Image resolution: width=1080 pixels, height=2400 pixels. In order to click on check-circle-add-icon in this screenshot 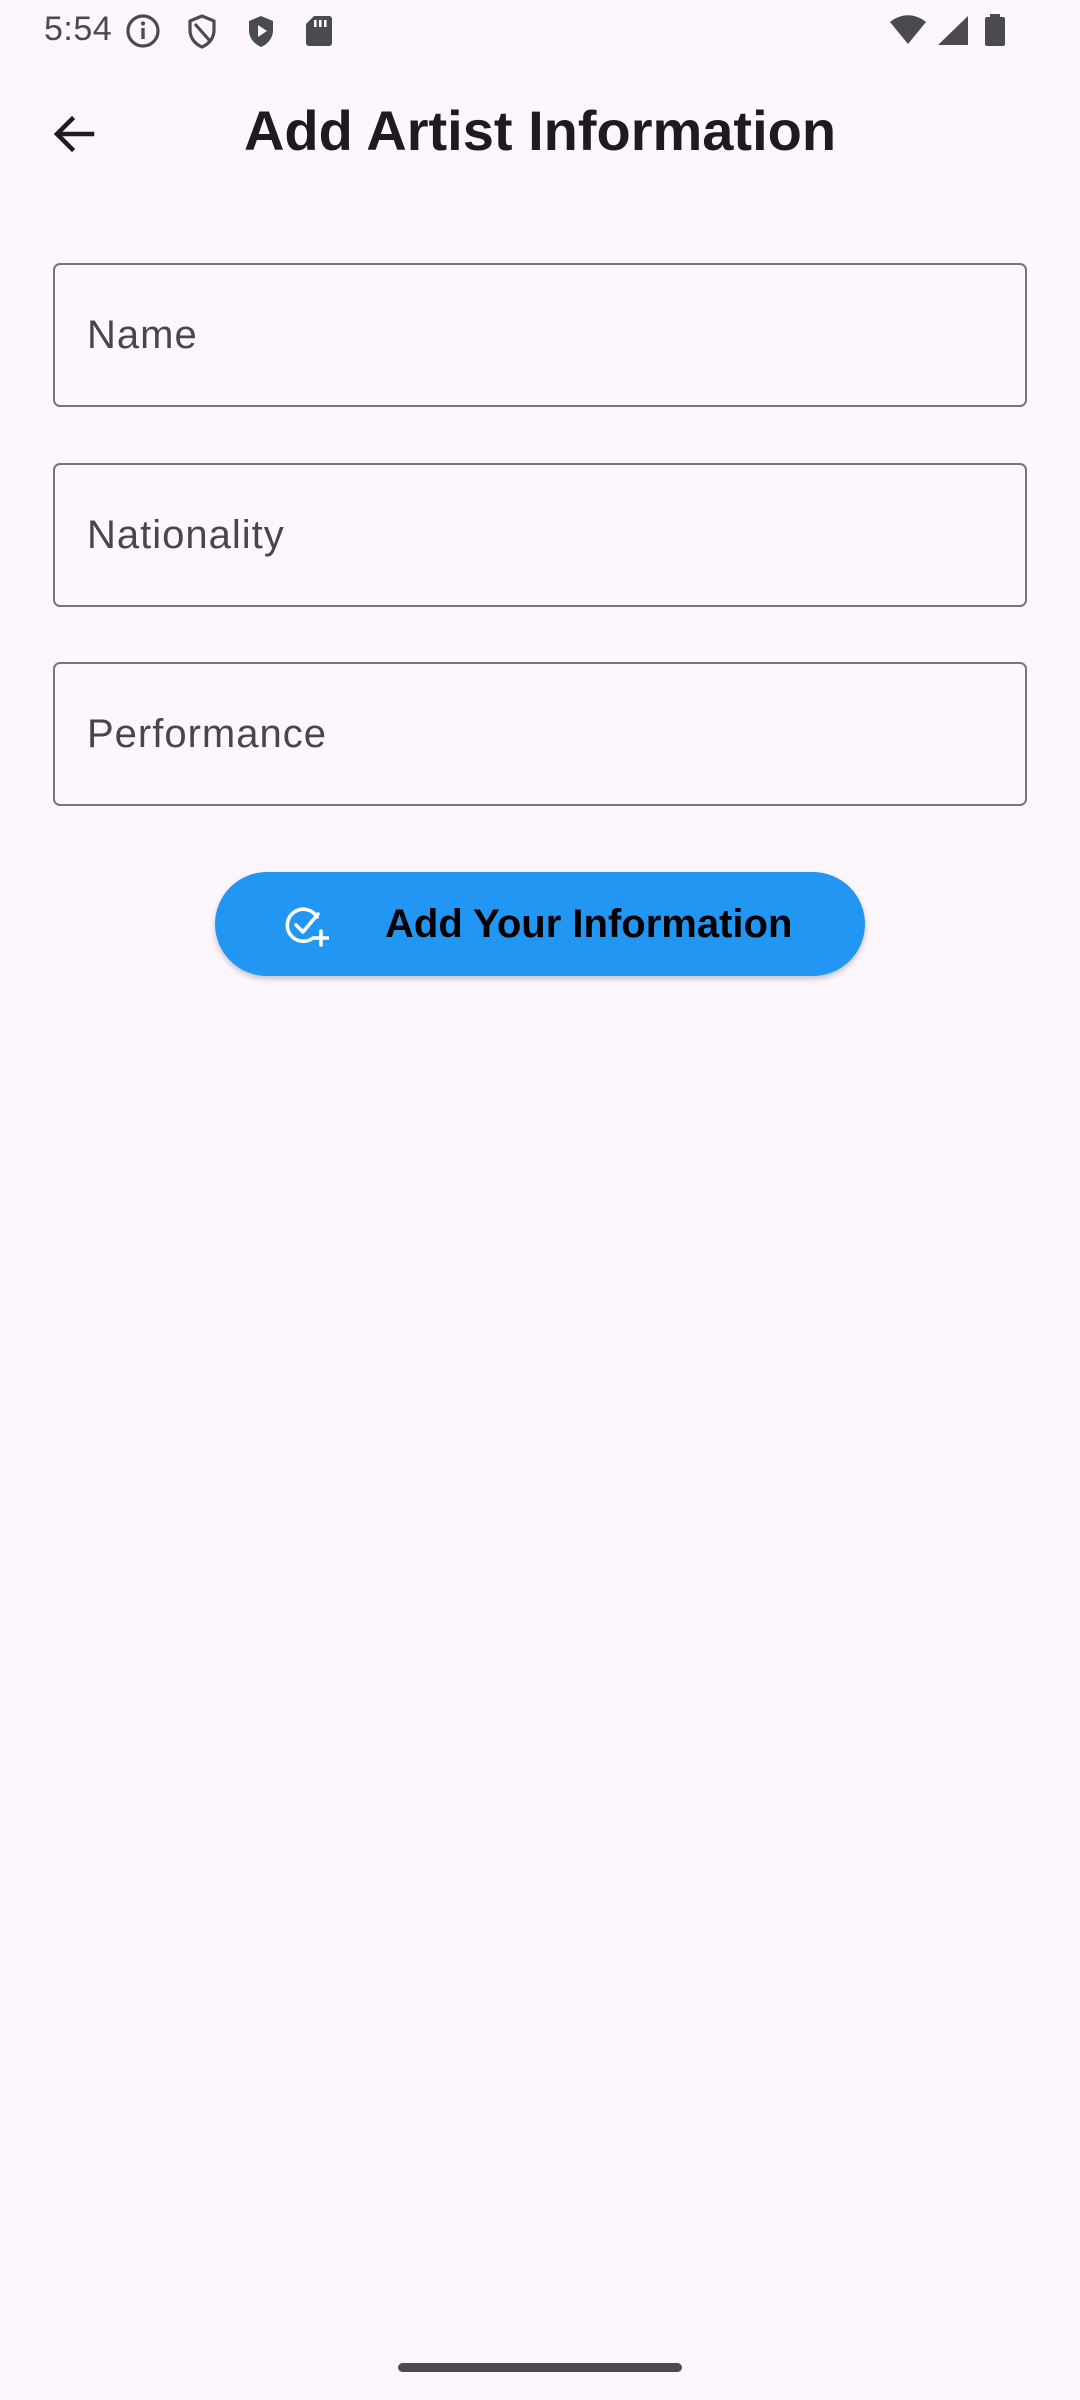, I will do `click(306, 925)`.